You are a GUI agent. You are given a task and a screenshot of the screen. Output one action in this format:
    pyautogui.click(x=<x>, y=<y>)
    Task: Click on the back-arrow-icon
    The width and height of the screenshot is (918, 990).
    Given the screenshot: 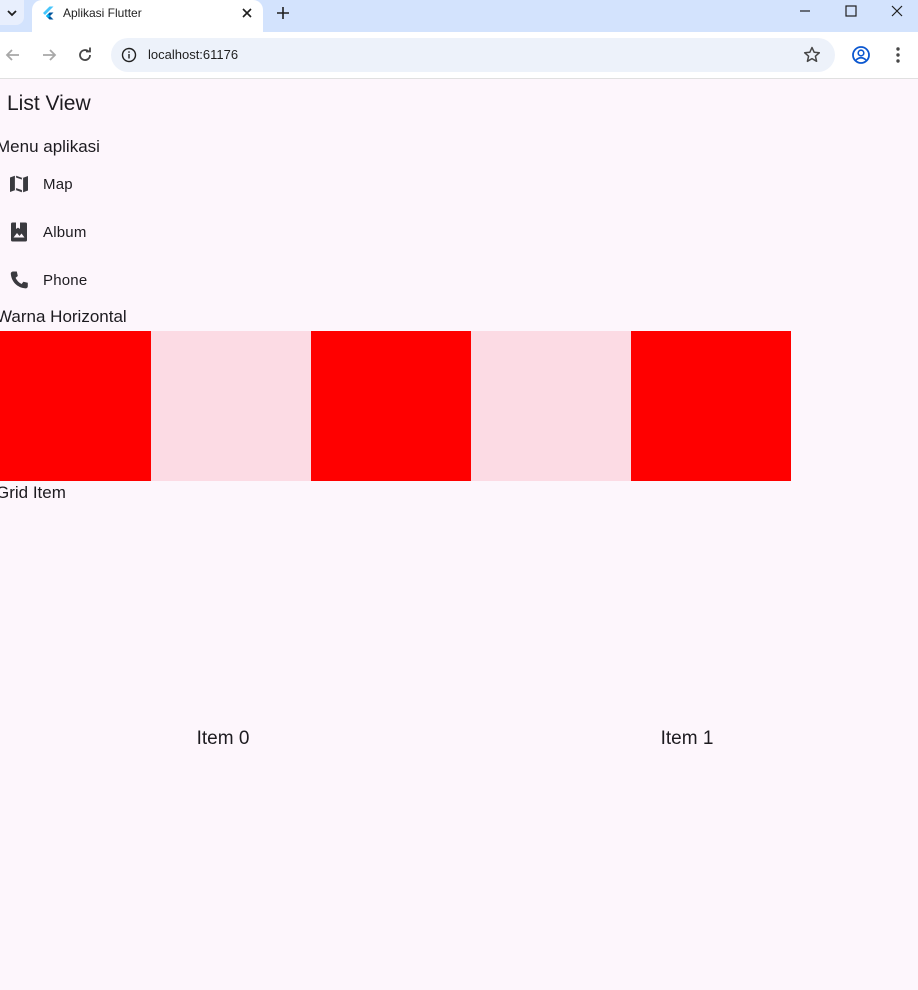 What is the action you would take?
    pyautogui.click(x=13, y=55)
    